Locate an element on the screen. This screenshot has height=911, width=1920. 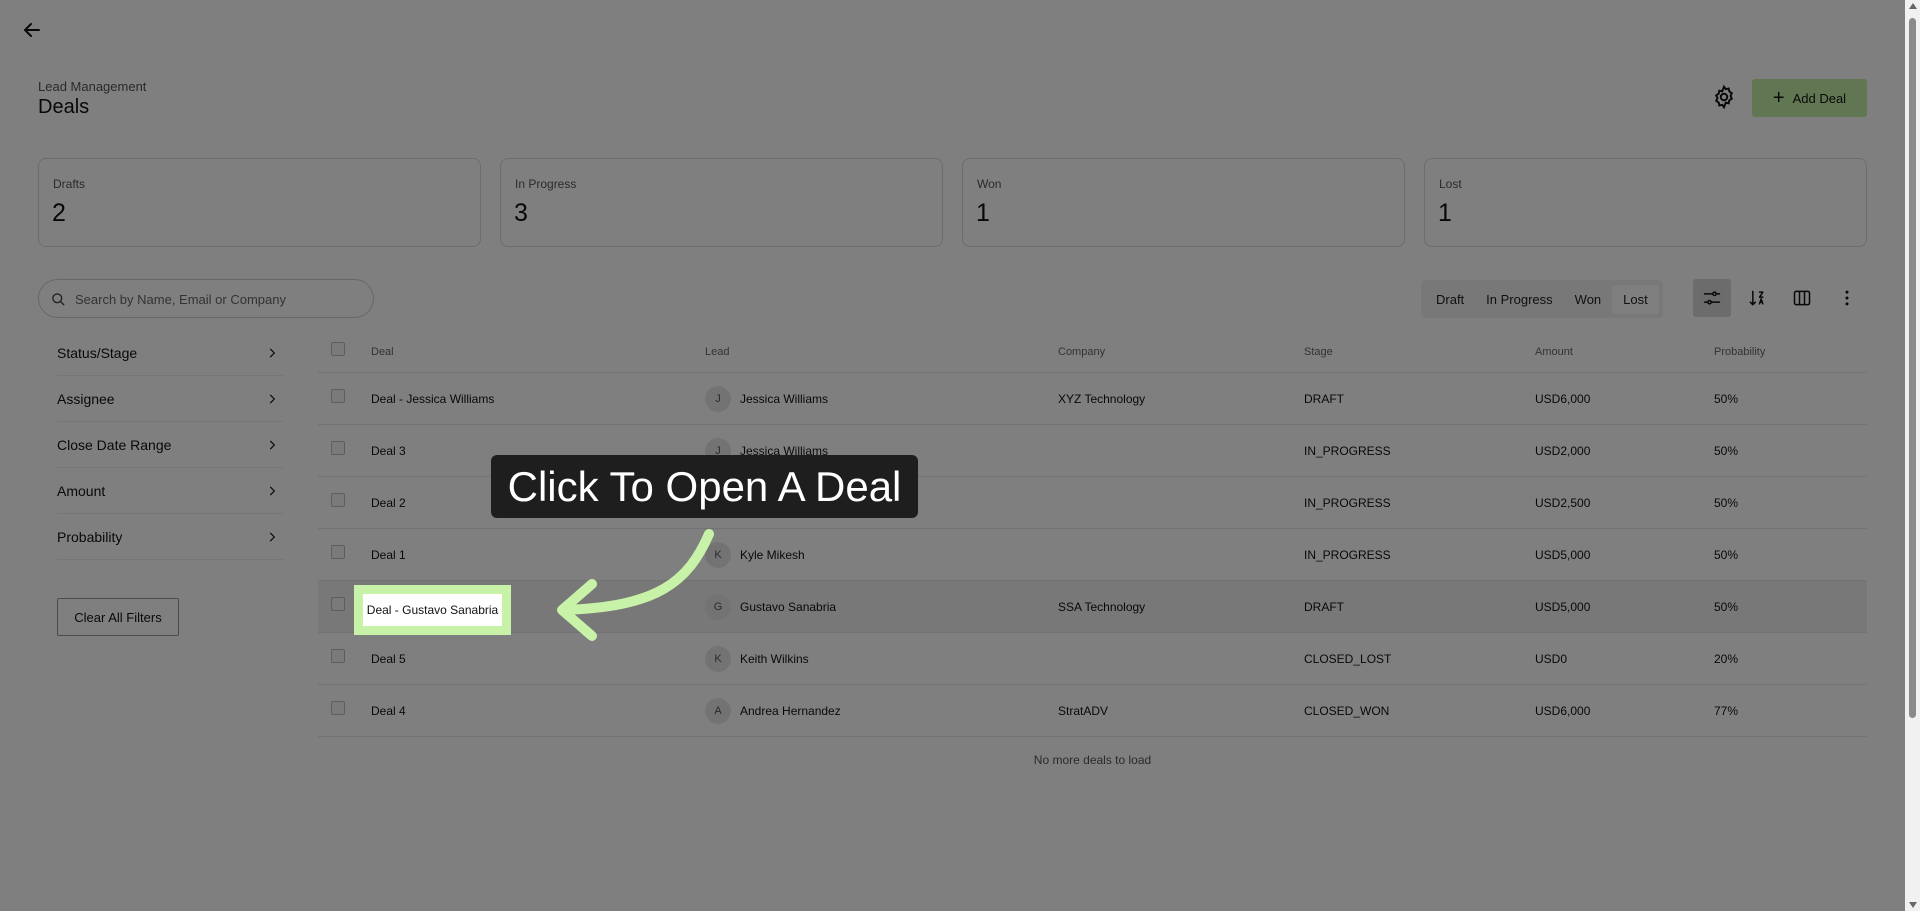
company-cell: SSA Technology is located at coordinates (1102, 607).